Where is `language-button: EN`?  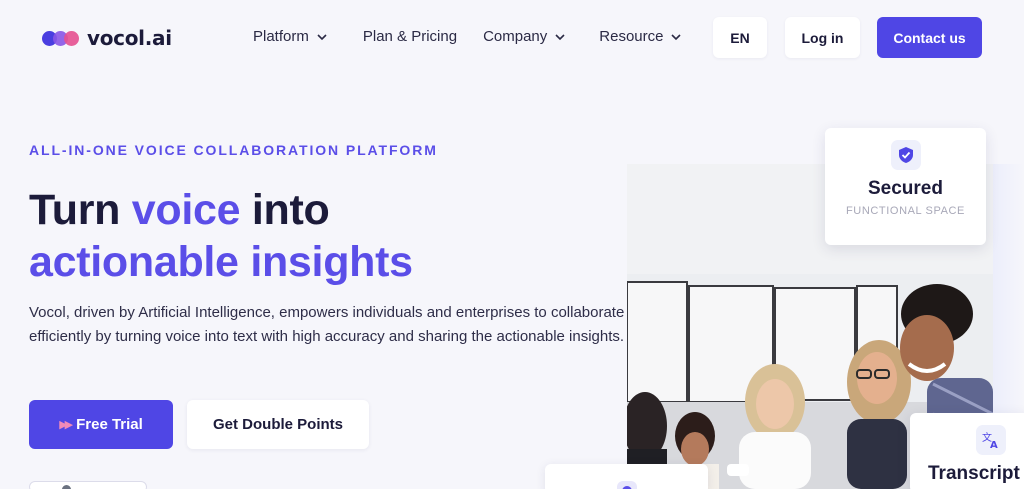 language-button: EN is located at coordinates (740, 37).